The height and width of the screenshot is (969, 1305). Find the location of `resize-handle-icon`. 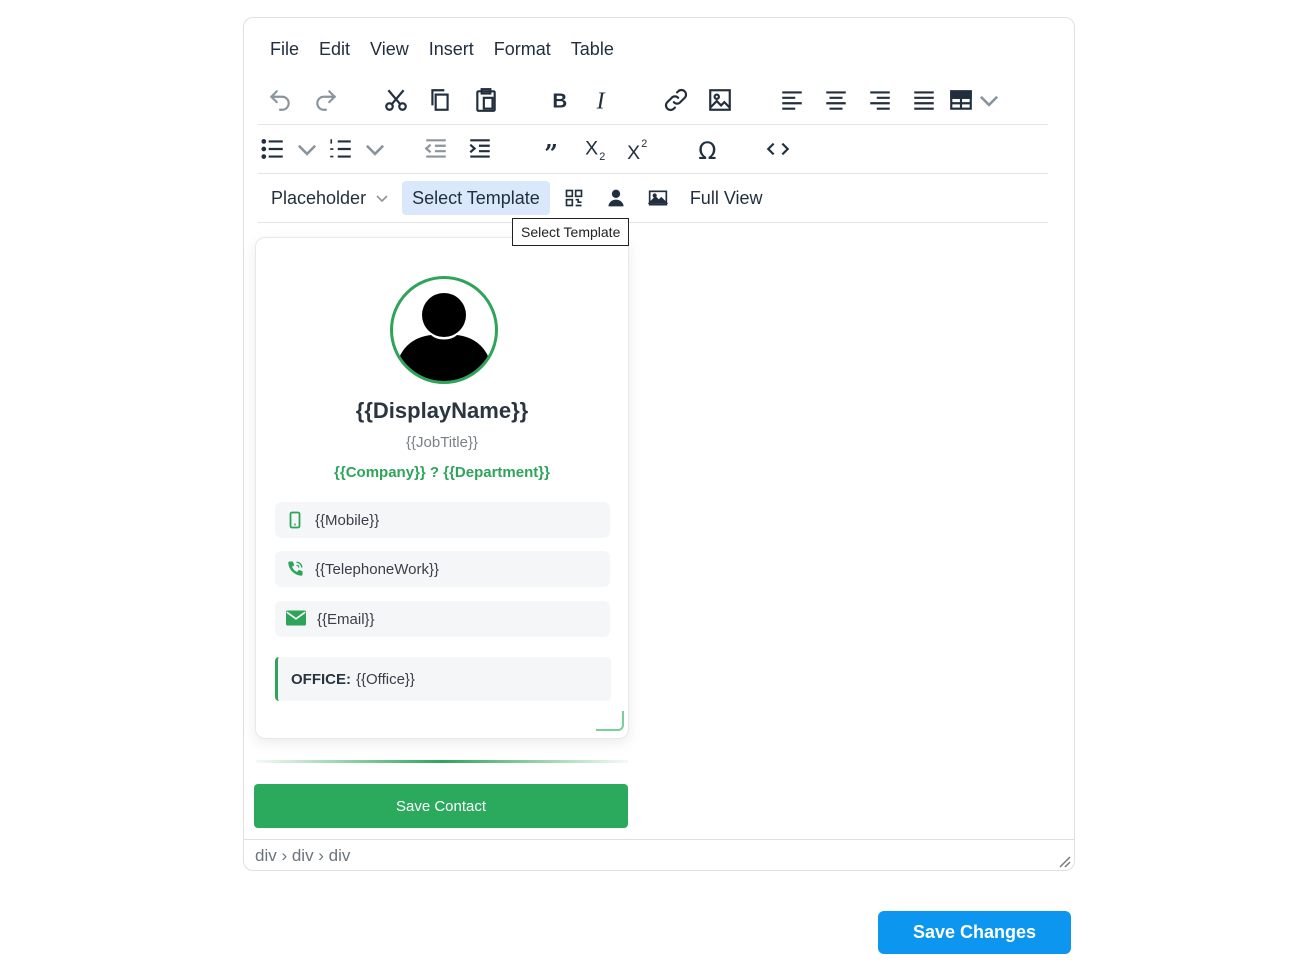

resize-handle-icon is located at coordinates (1064, 861).